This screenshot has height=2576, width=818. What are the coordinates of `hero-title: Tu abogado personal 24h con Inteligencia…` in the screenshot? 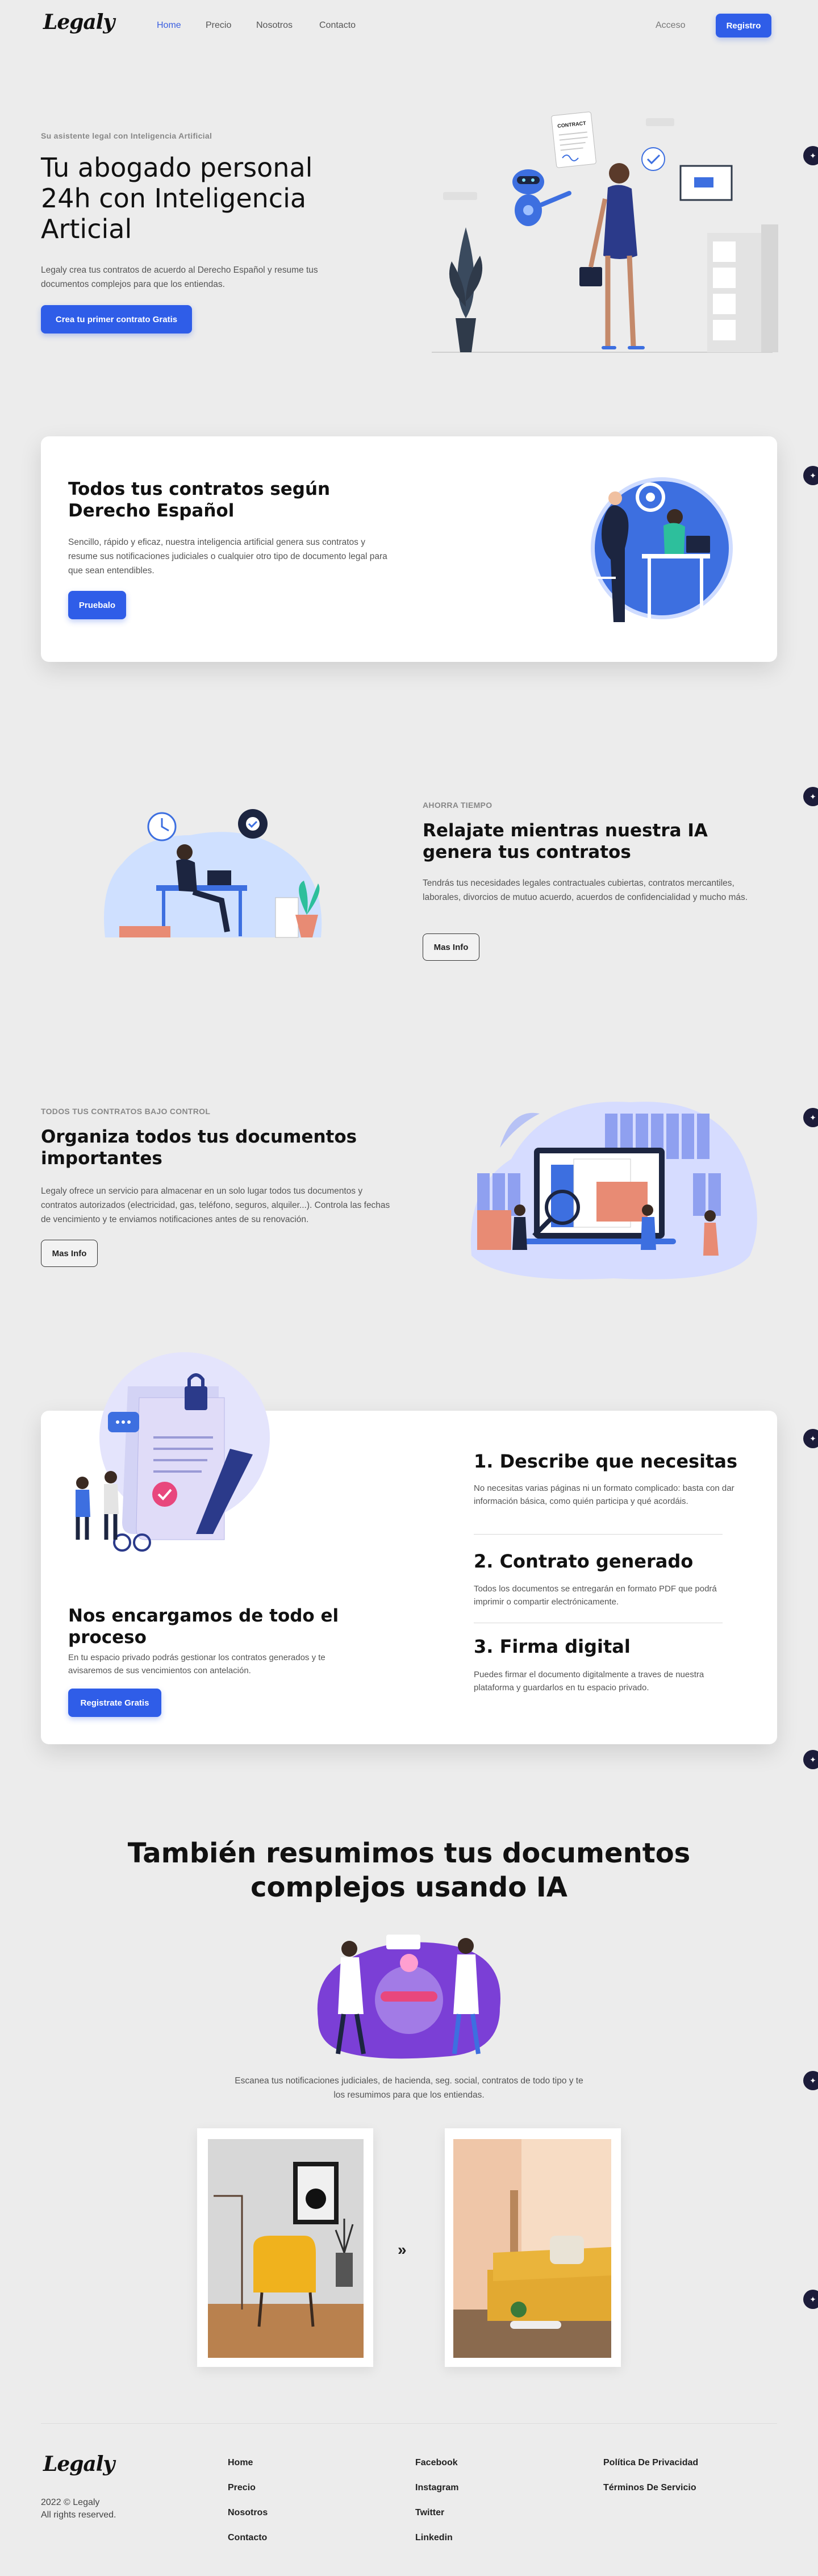 It's located at (177, 198).